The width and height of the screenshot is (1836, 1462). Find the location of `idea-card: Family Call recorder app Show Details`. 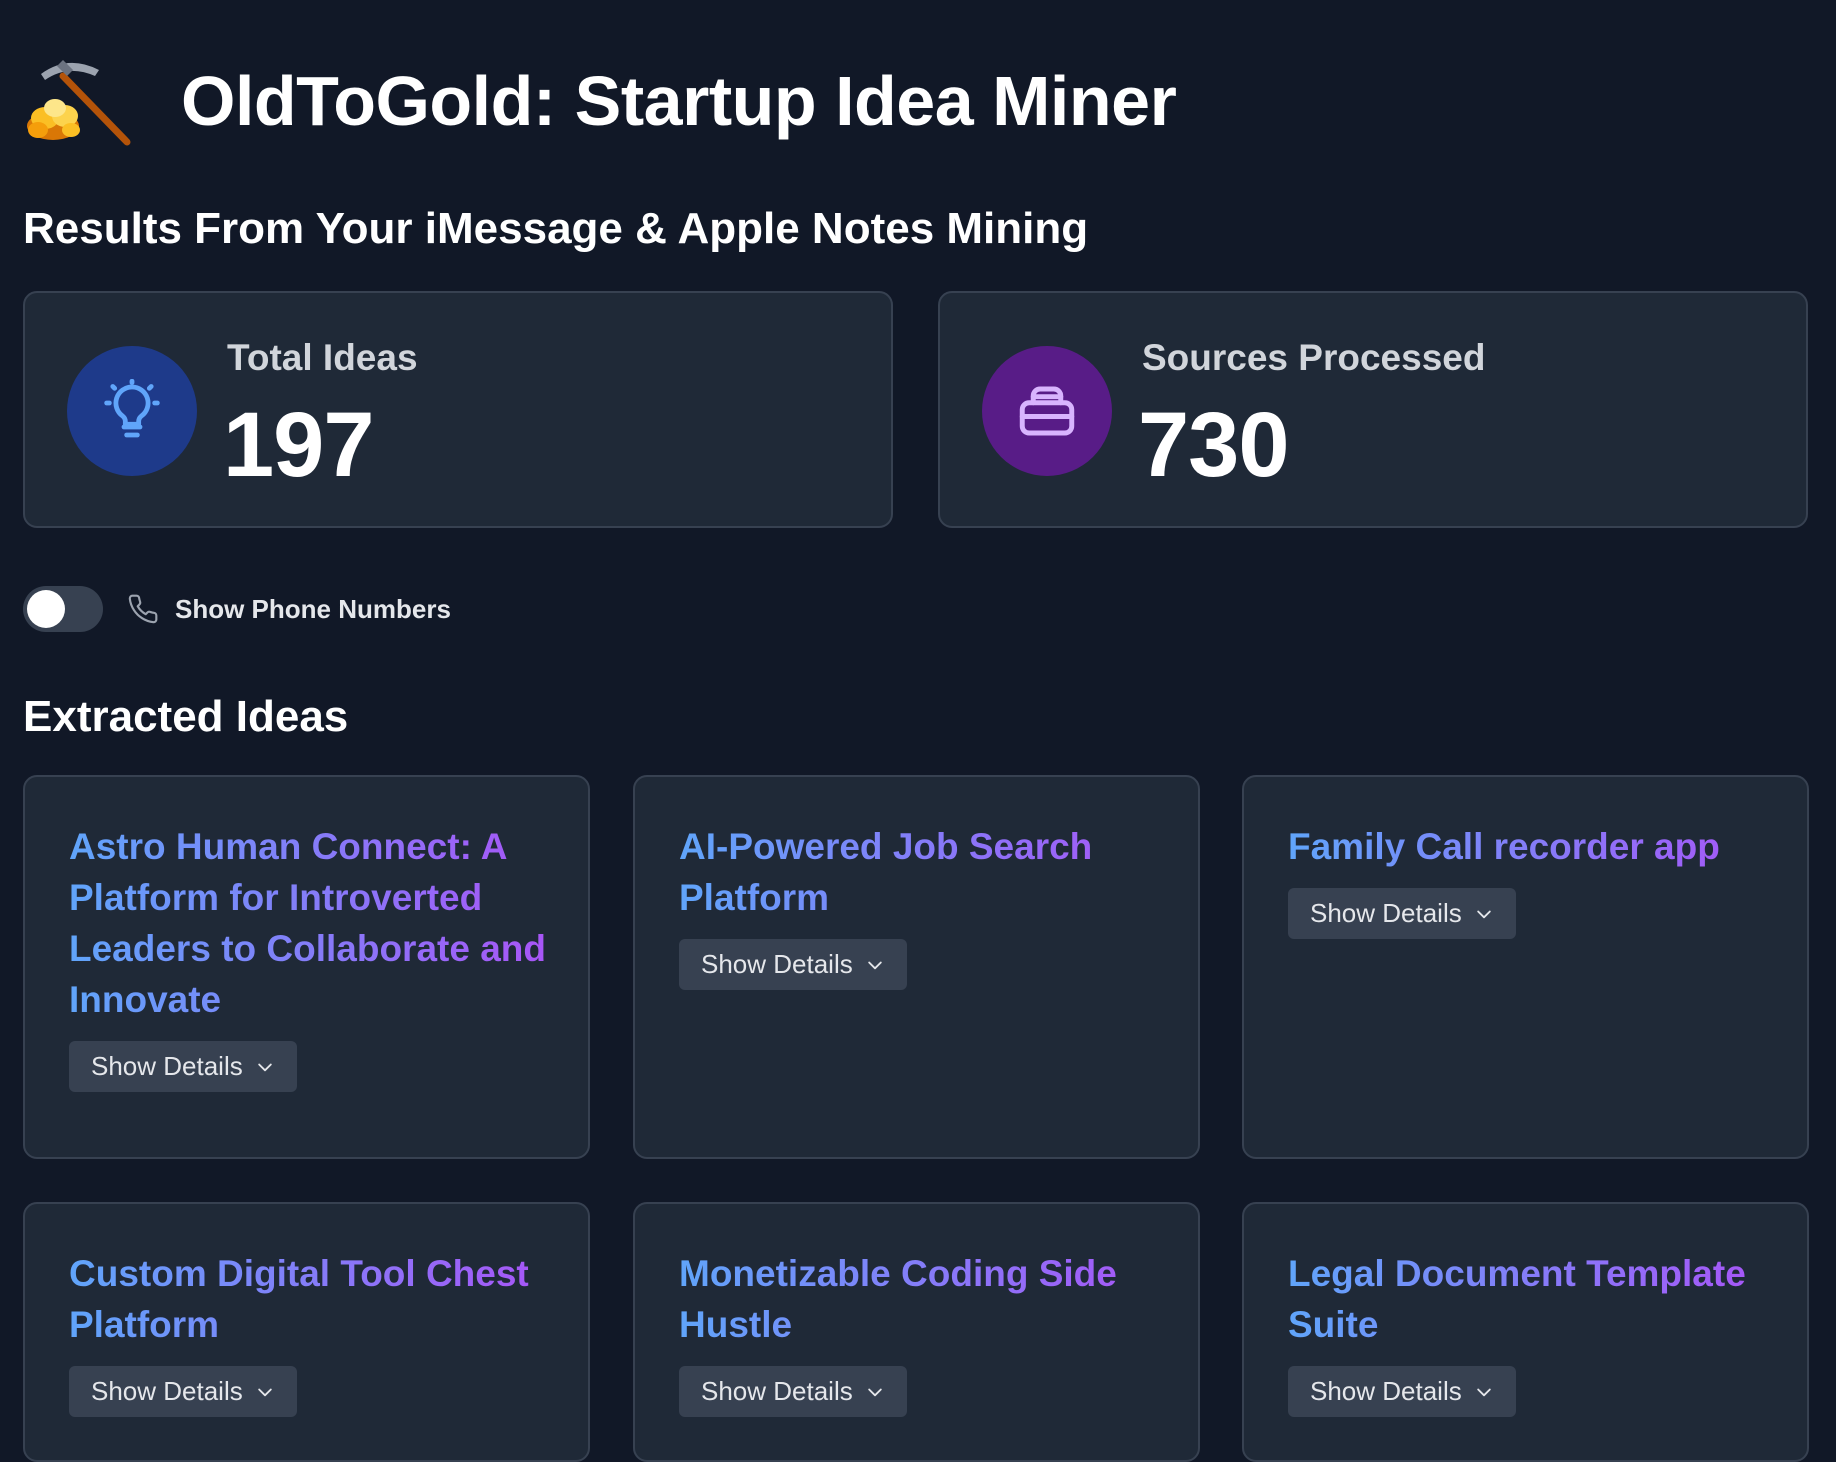

idea-card: Family Call recorder app Show Details is located at coordinates (1525, 967).